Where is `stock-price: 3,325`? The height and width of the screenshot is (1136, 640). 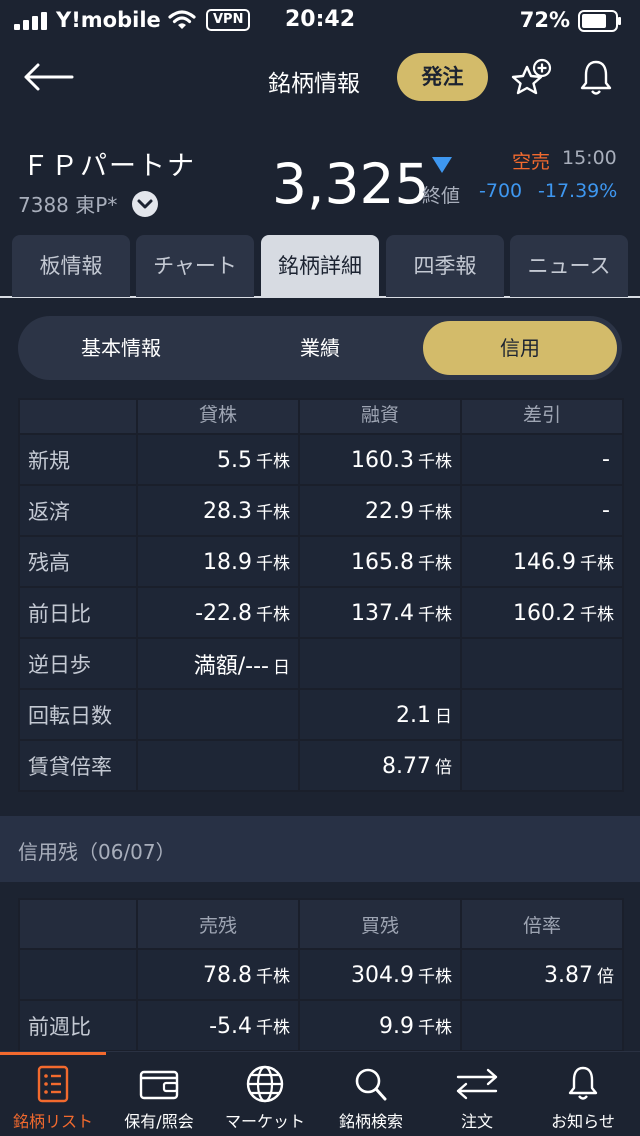
stock-price: 3,325 is located at coordinates (351, 184).